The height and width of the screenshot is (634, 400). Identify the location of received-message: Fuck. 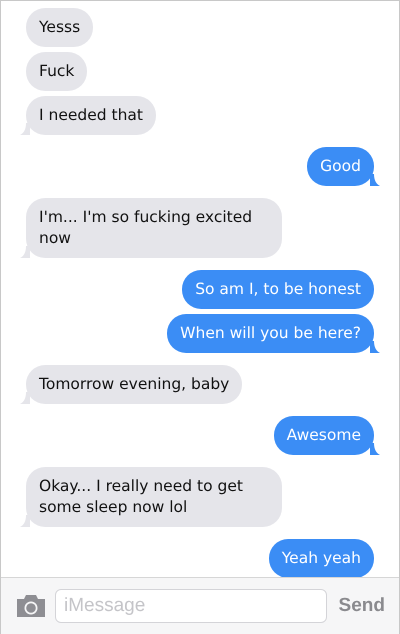
(57, 71).